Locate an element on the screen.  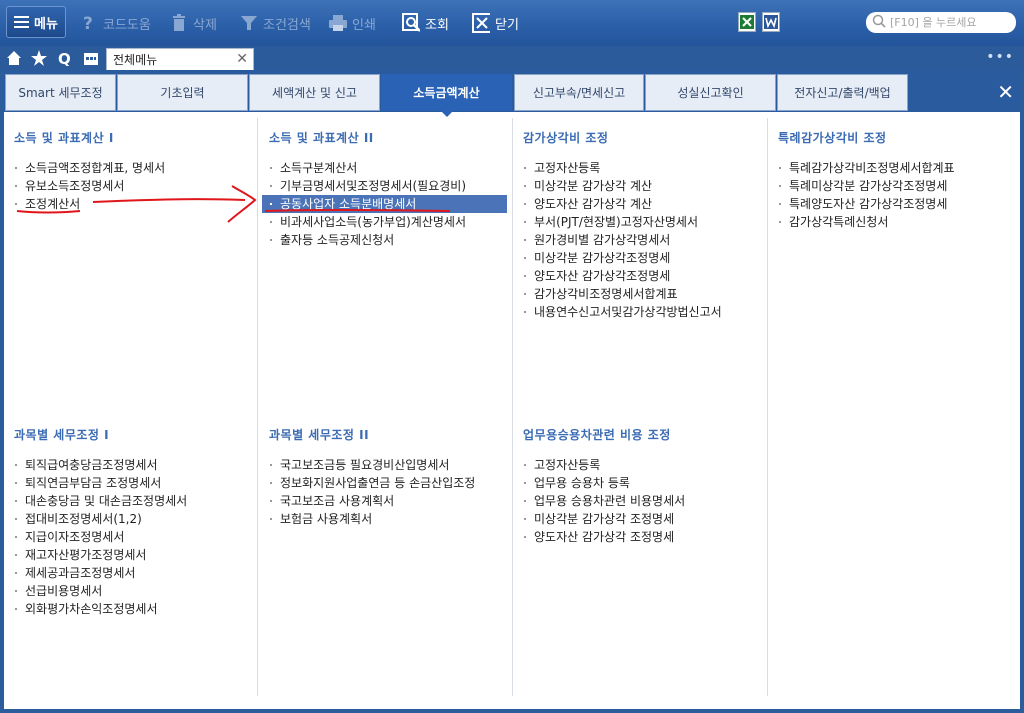
quick-search-icon: Q is located at coordinates (65, 58).